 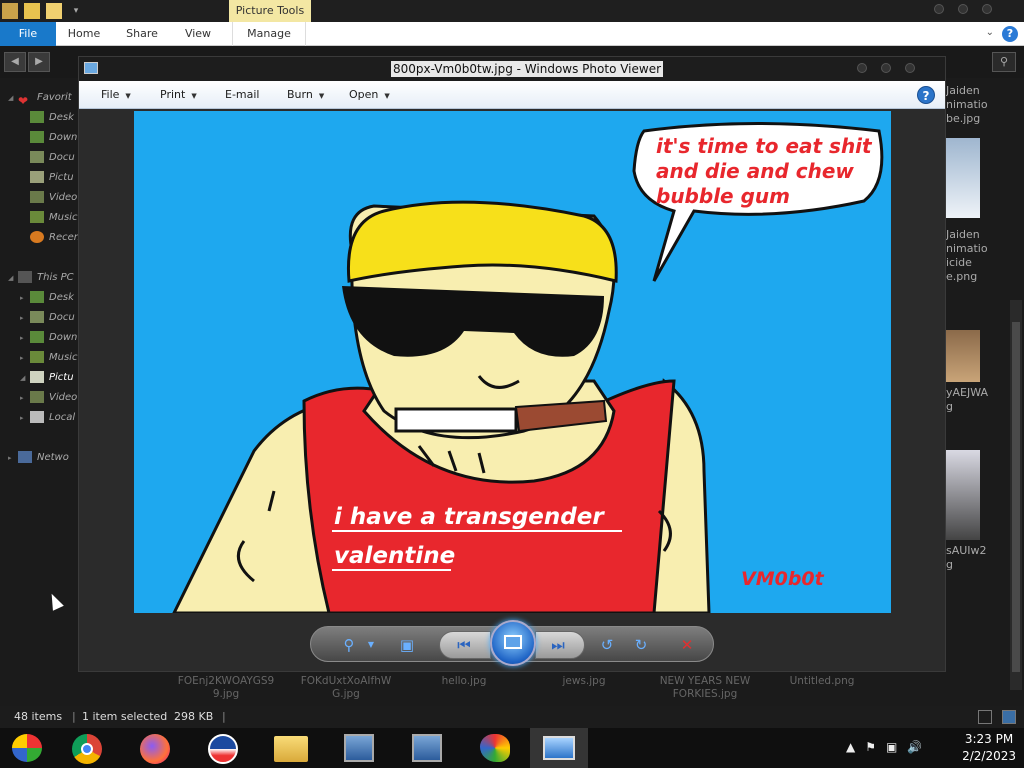 What do you see at coordinates (155, 748) in the screenshot?
I see `taskbar-firefox` at bounding box center [155, 748].